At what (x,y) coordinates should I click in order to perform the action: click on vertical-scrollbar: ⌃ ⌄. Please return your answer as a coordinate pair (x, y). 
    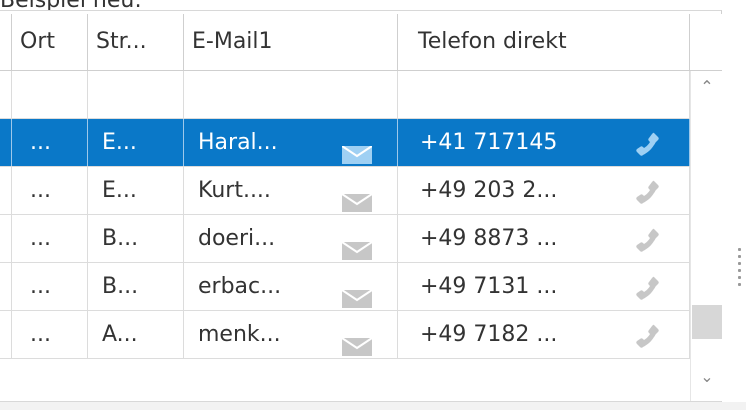
    Looking at the image, I should click on (706, 236).